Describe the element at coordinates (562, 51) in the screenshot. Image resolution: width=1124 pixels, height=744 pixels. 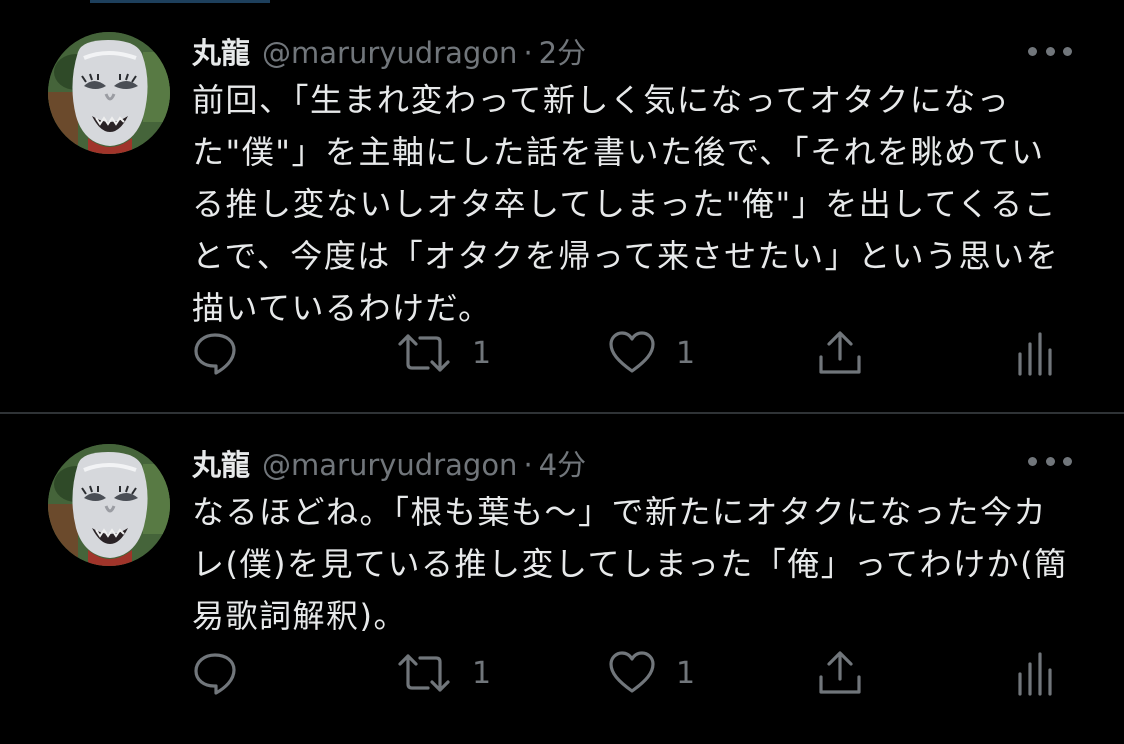
I see `timestamp: 2分` at that location.